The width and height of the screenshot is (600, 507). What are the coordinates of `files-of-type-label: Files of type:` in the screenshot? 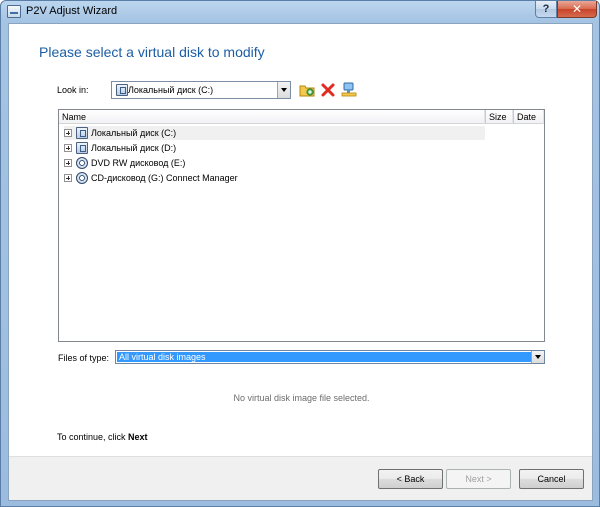 It's located at (84, 358).